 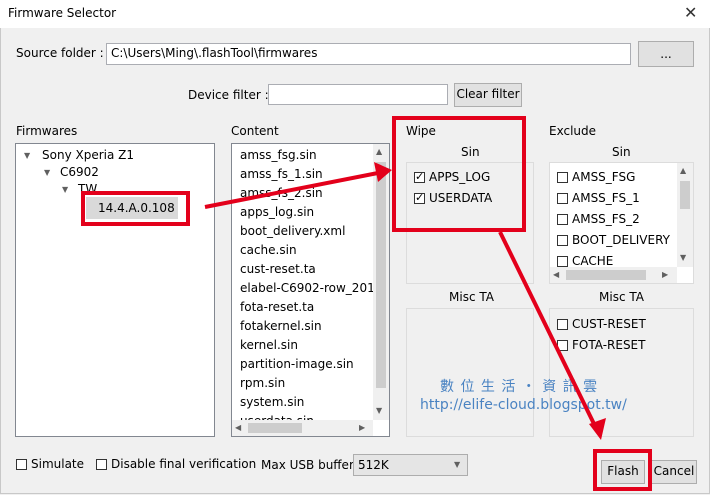 I want to click on usb-buffer-select: 512K ▼, so click(x=410, y=465).